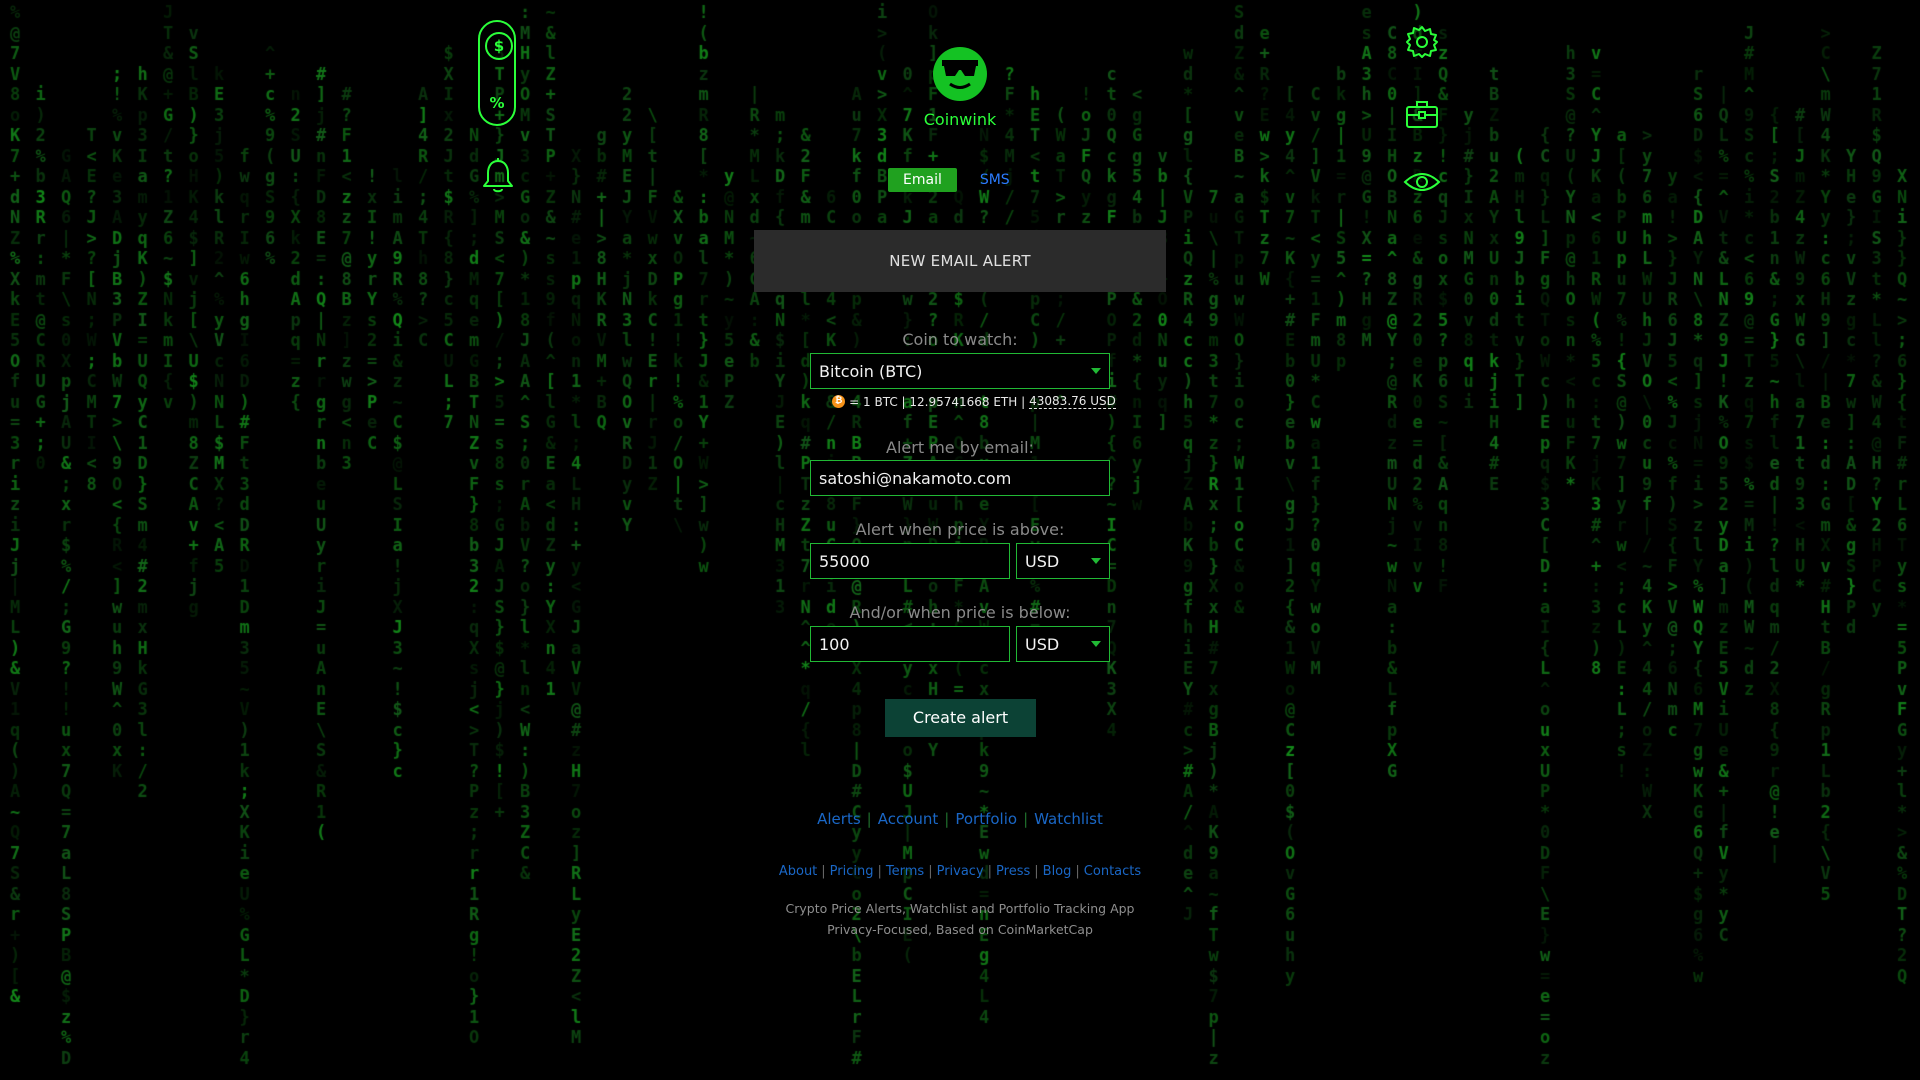 The width and height of the screenshot is (1920, 1080). I want to click on nav-privacy: Privacy, so click(960, 871).